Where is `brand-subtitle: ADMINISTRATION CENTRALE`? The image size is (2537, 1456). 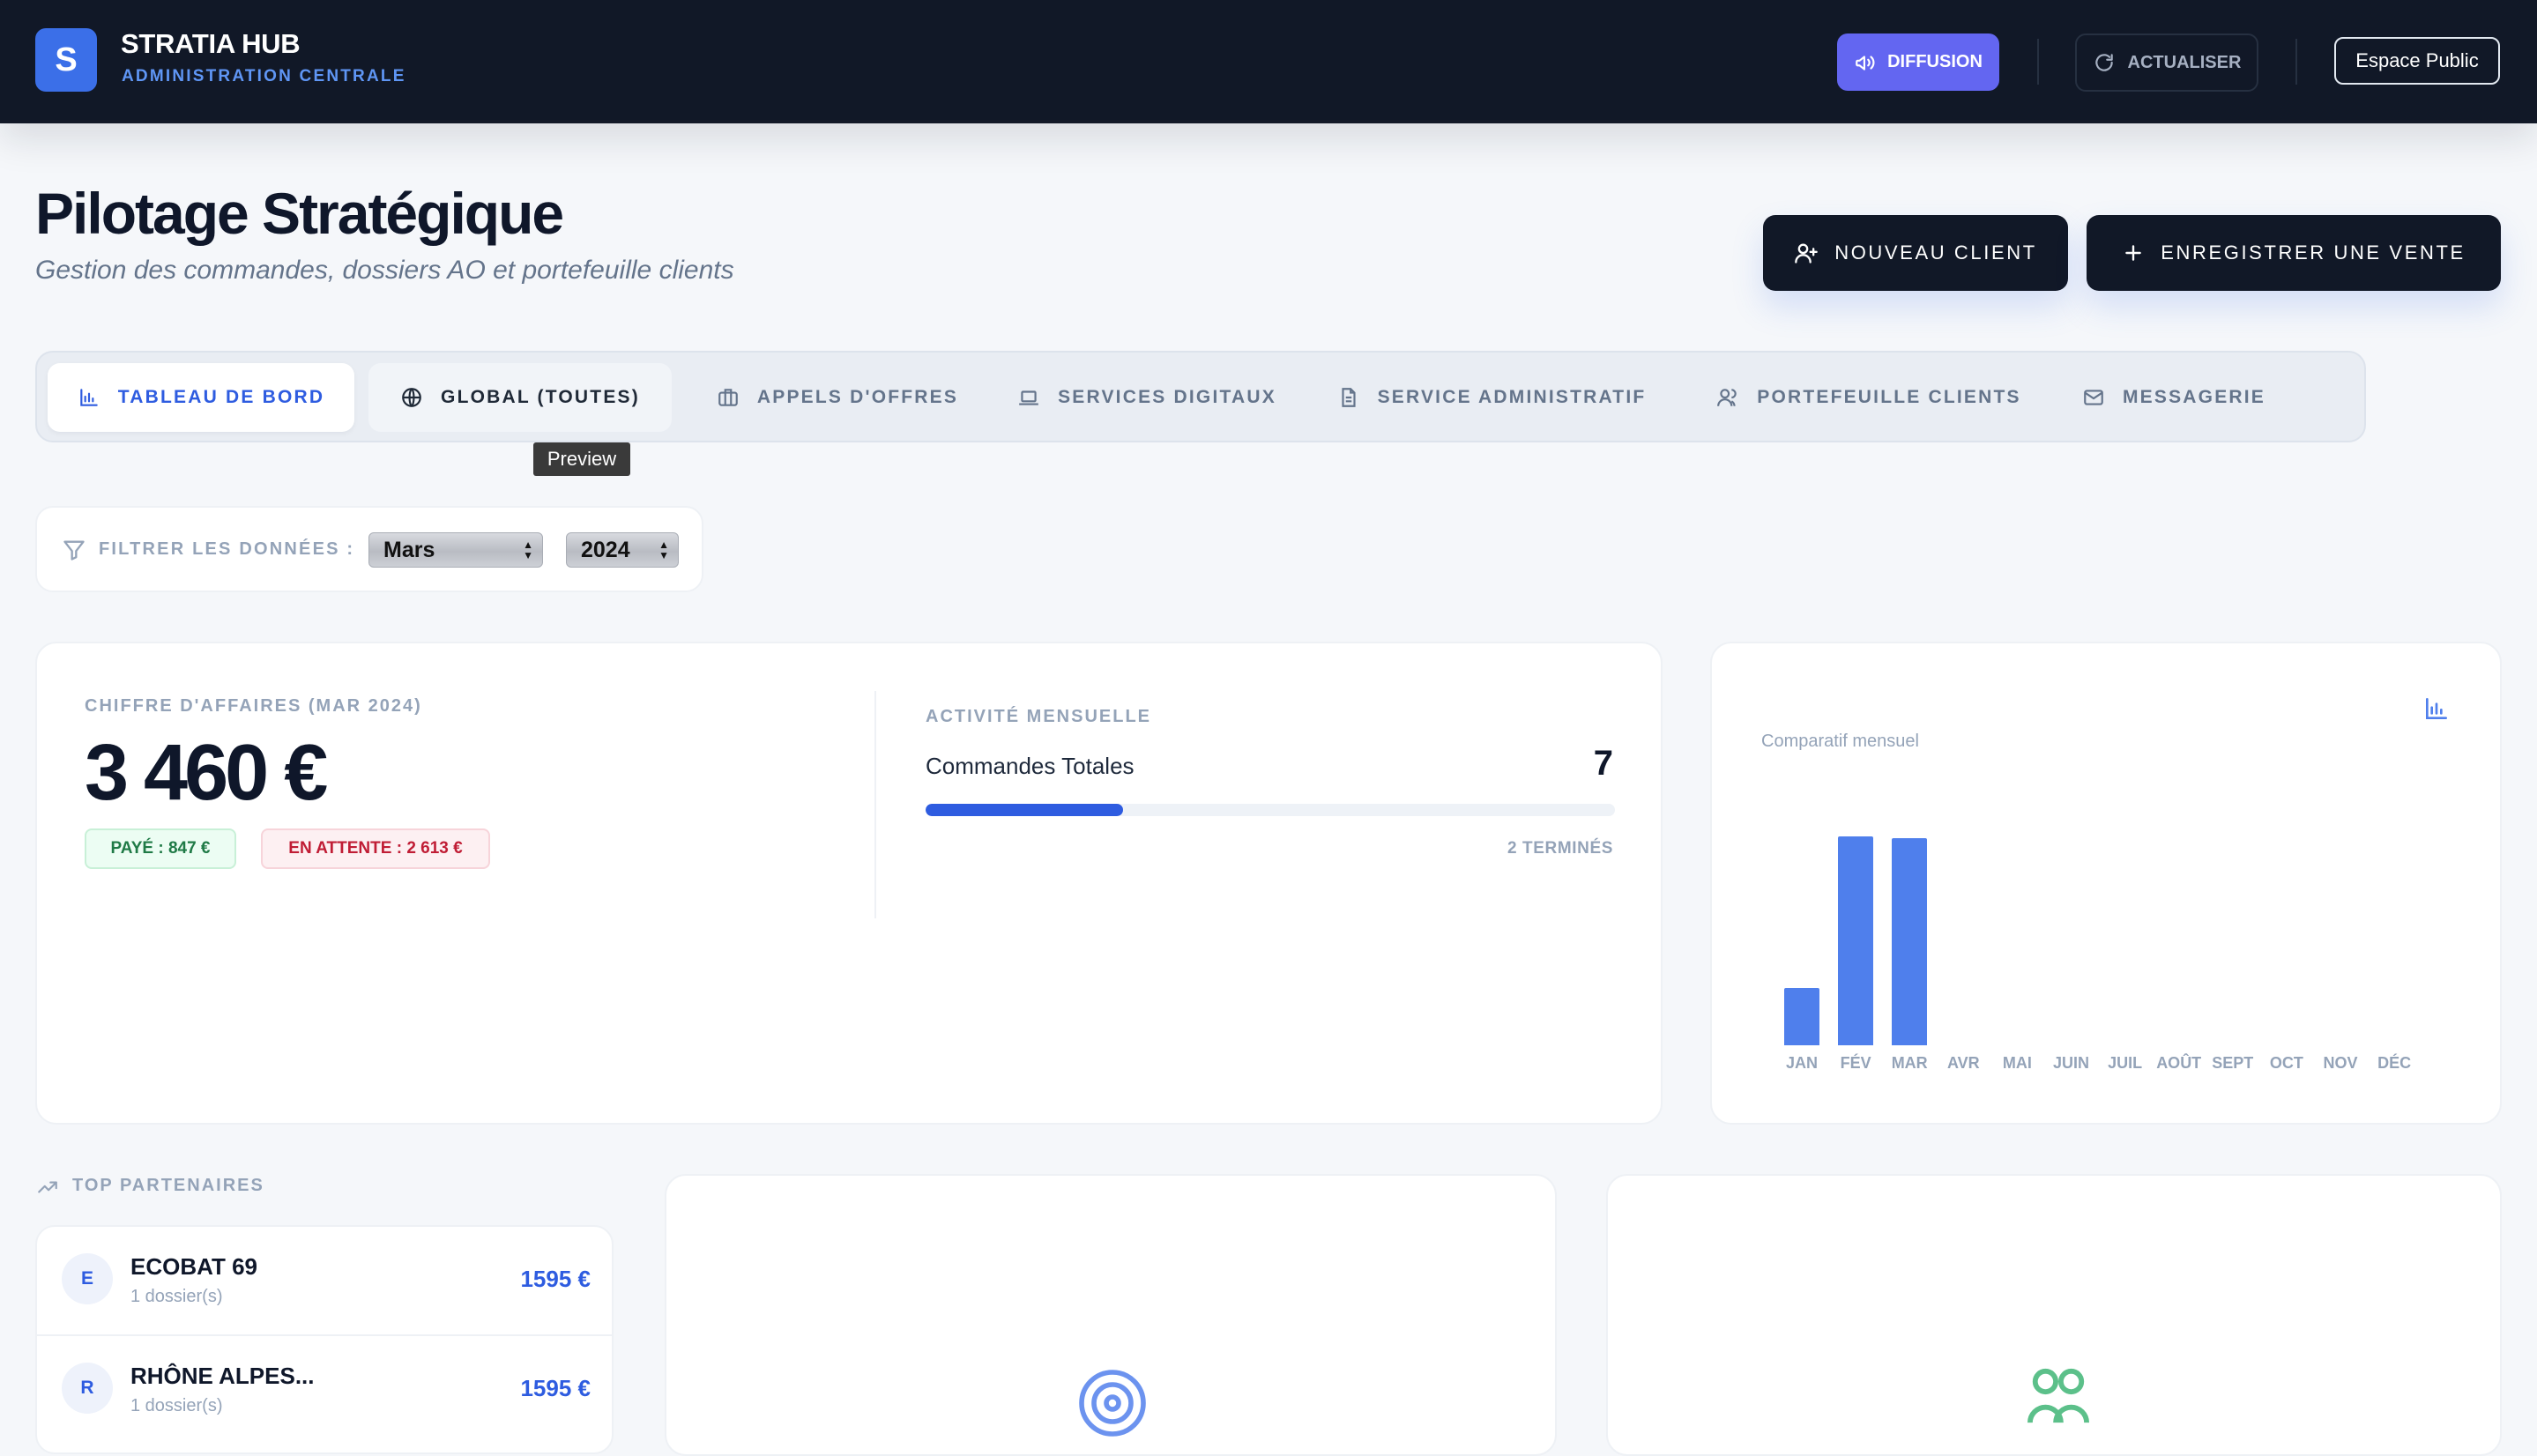
brand-subtitle: ADMINISTRATION CENTRALE is located at coordinates (264, 76).